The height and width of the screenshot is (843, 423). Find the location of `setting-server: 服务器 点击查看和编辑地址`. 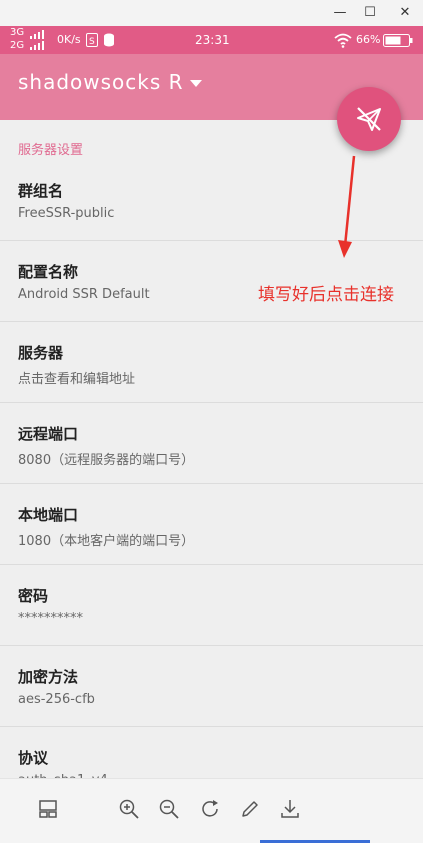

setting-server: 服务器 点击查看和编辑地址 is located at coordinates (211, 362).